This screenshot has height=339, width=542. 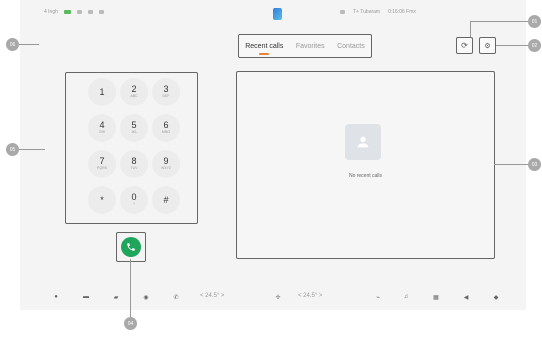 I want to click on key-letters: MNO, so click(x=166, y=132).